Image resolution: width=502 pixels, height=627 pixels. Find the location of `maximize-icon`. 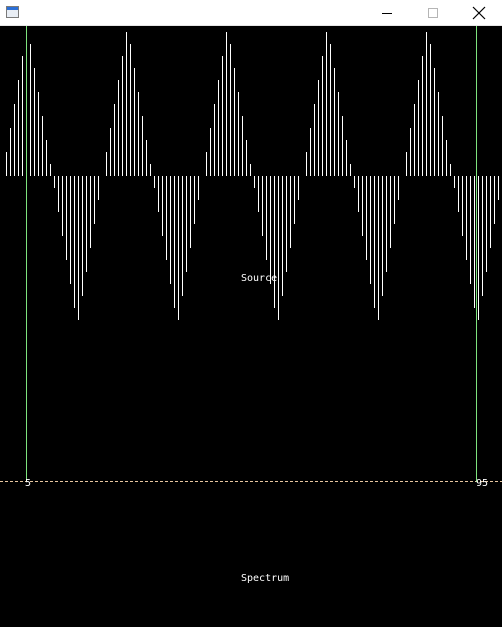

maximize-icon is located at coordinates (433, 13).